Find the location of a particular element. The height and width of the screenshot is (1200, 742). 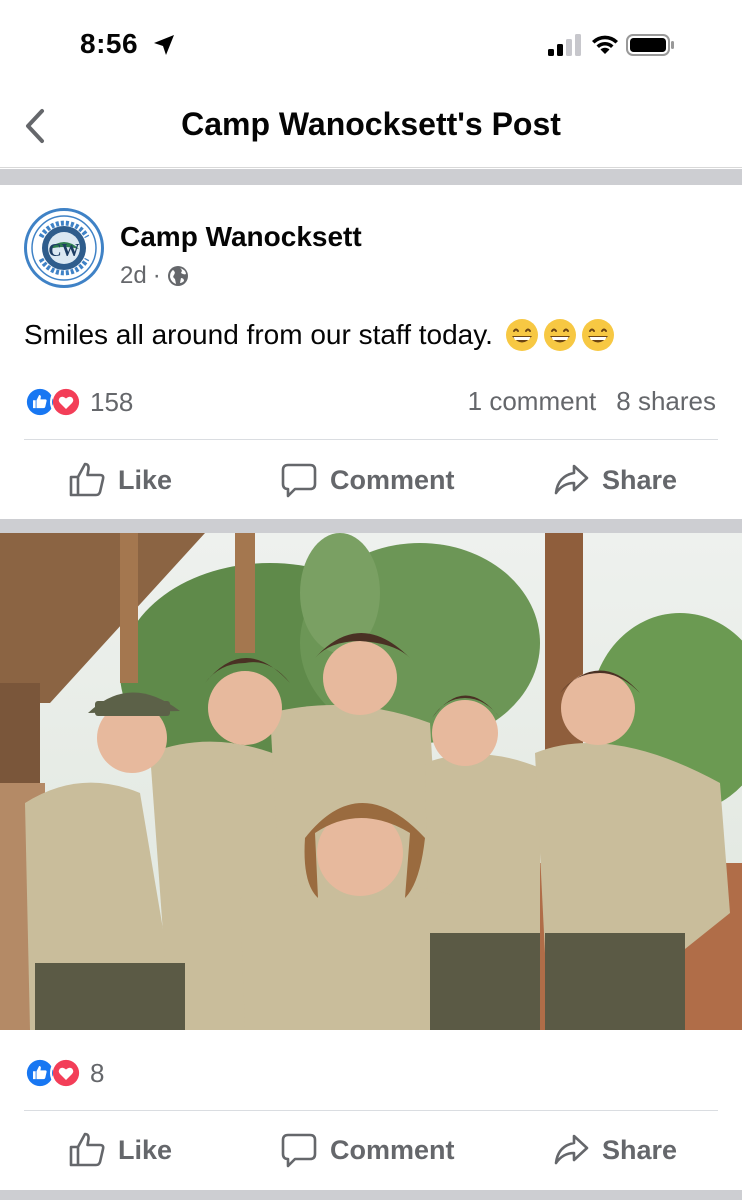

like-button: Like is located at coordinates (120, 480).